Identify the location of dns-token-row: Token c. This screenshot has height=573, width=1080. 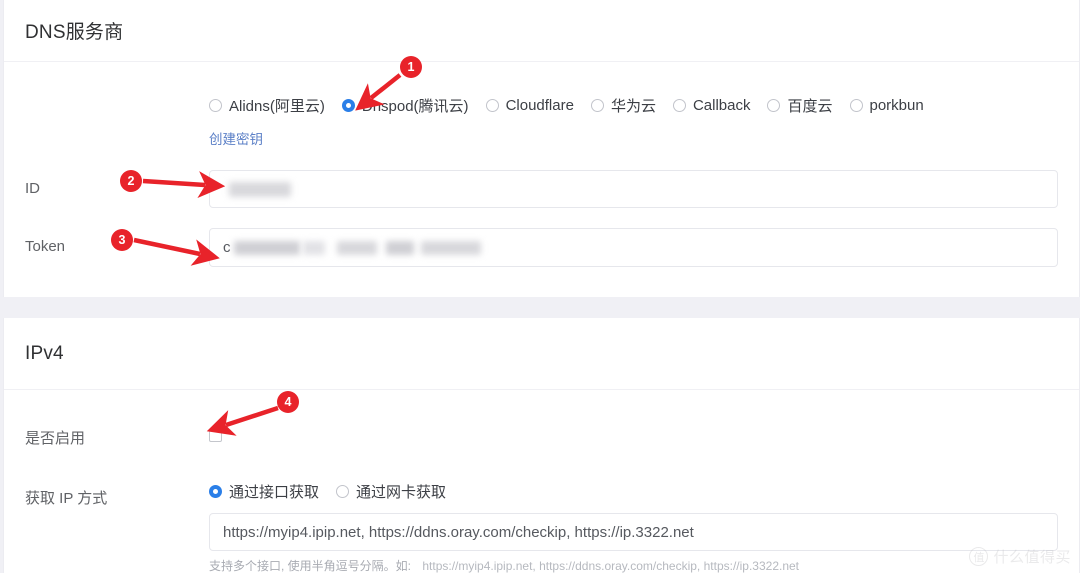
(541, 247).